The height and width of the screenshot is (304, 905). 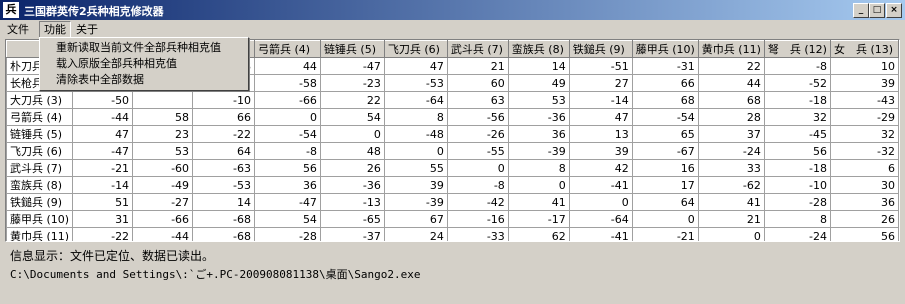 What do you see at coordinates (163, 202) in the screenshot?
I see `value-cell: -27` at bounding box center [163, 202].